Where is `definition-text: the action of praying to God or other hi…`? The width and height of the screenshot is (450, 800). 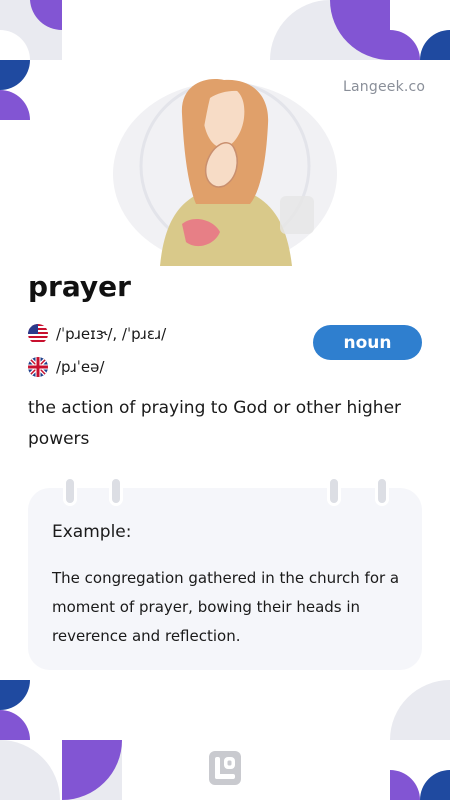
definition-text: the action of praying to God or other hi… is located at coordinates (215, 423).